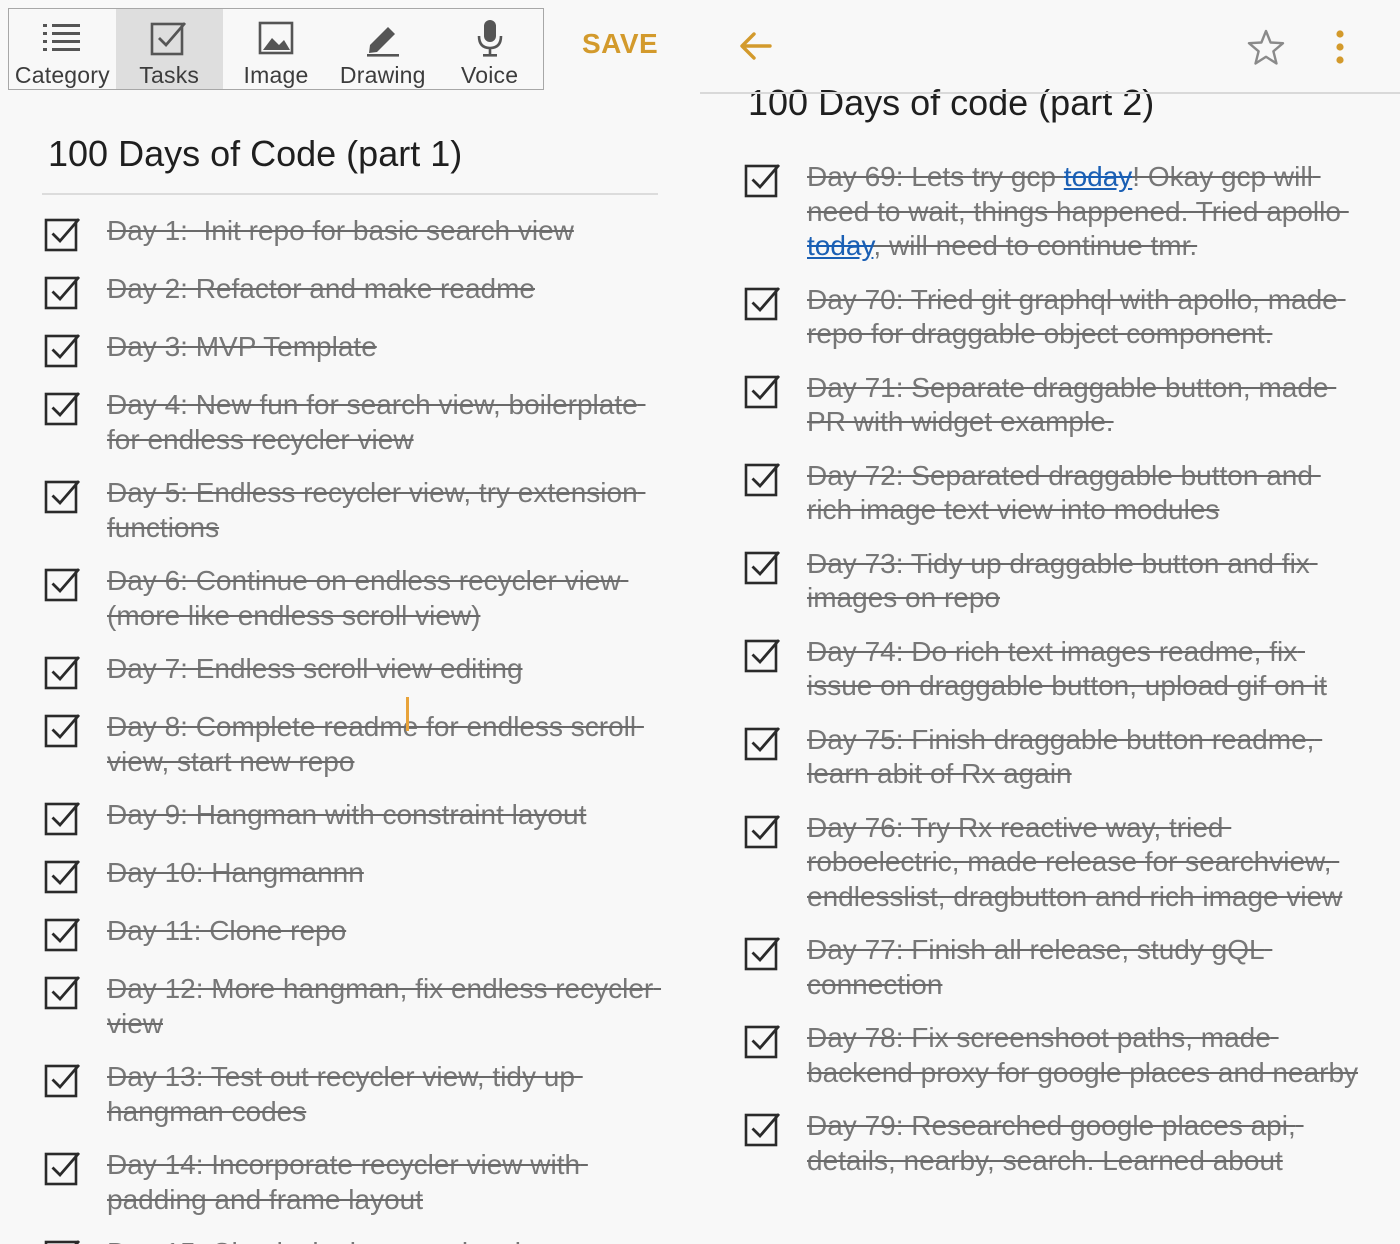 This screenshot has height=1244, width=1400. Describe the element at coordinates (384, 231) in the screenshot. I see `task-text: Day 1: Init repo for basic search view` at that location.